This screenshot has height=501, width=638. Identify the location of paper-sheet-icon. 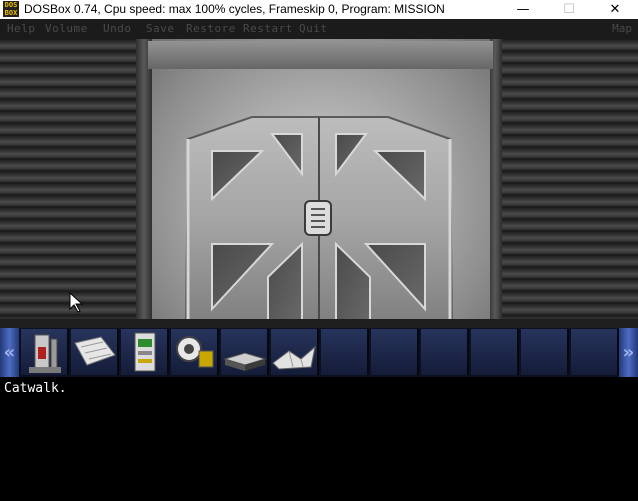
(95, 351).